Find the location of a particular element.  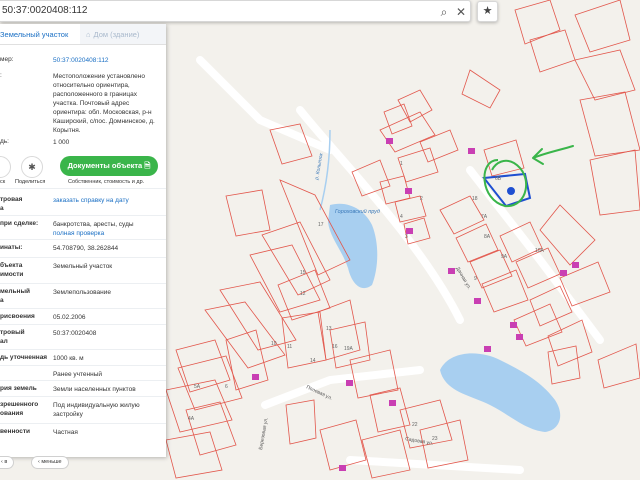

object-tabs: Земельный участок ⌂ Дом (здание) is located at coordinates (83, 34).